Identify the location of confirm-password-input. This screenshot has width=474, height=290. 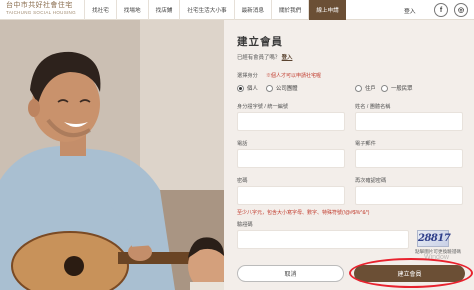
(409, 195).